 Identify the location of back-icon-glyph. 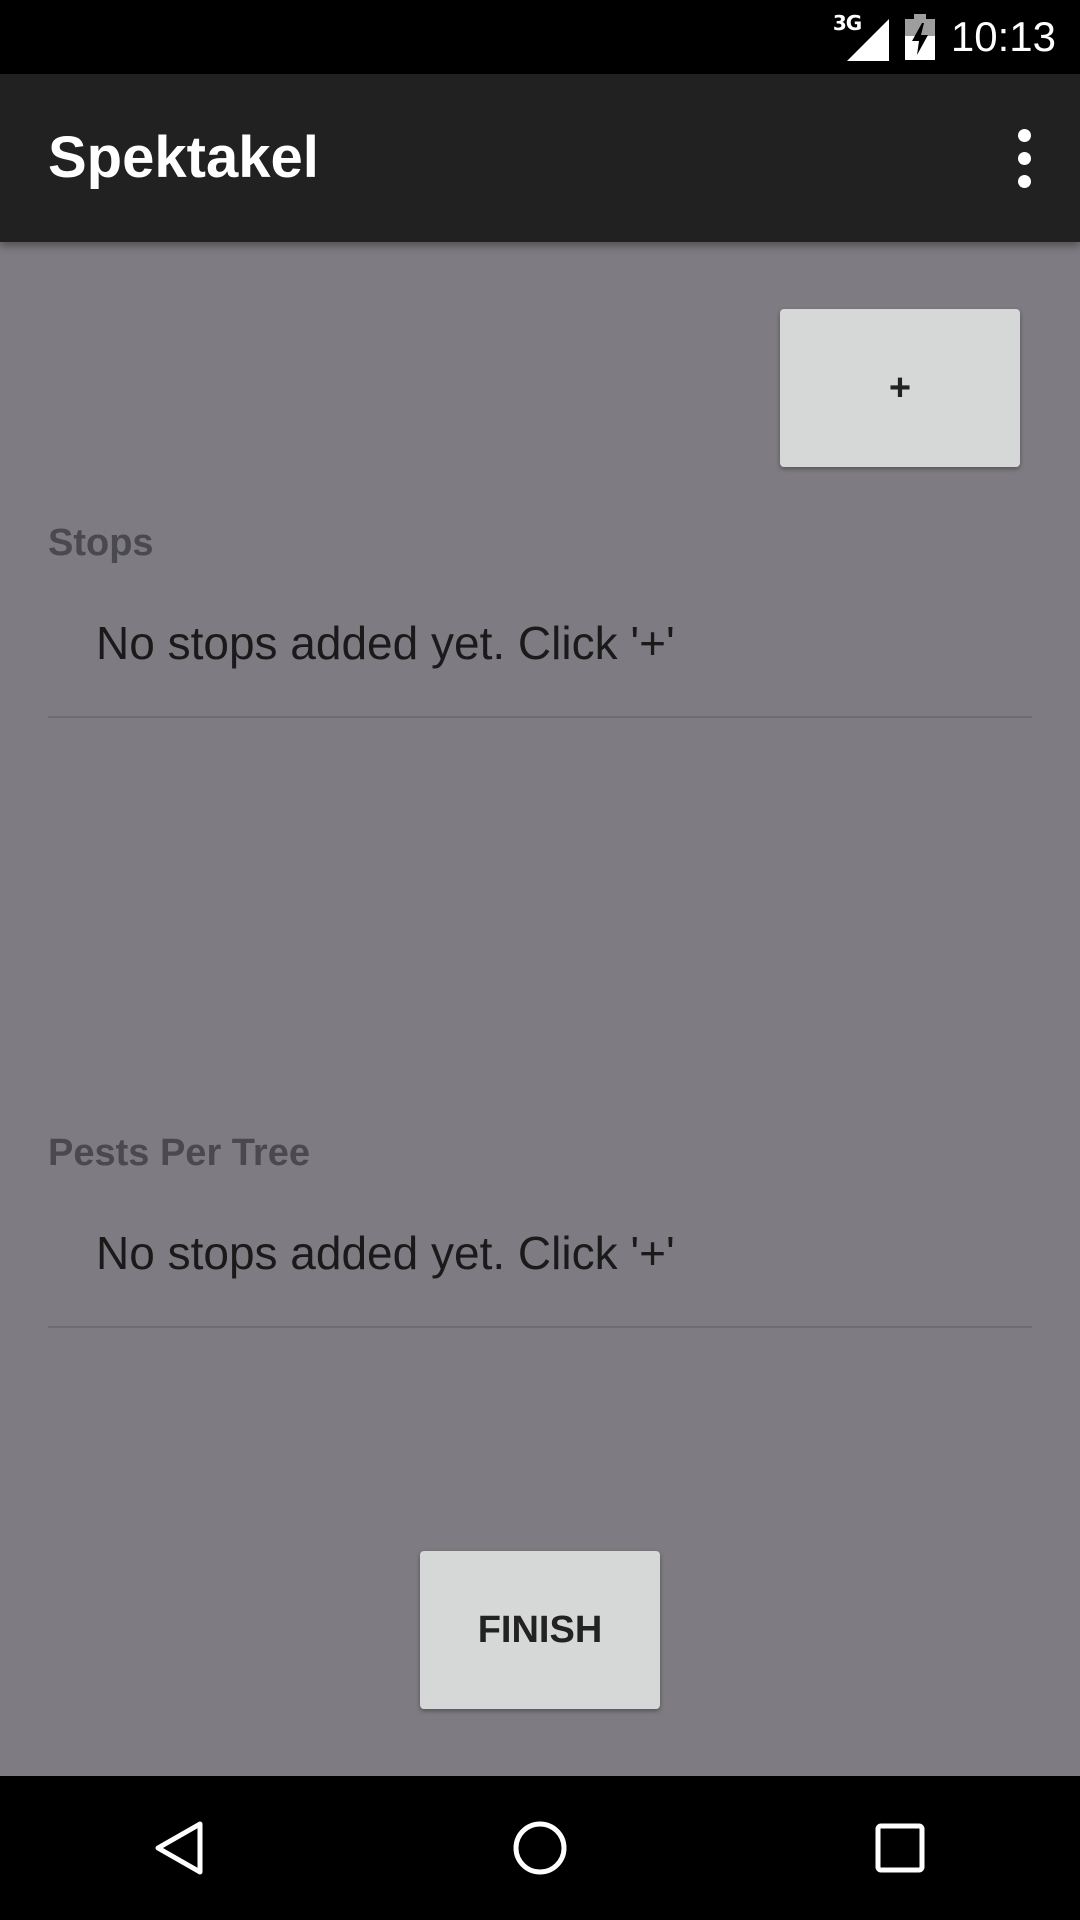
(179, 1848).